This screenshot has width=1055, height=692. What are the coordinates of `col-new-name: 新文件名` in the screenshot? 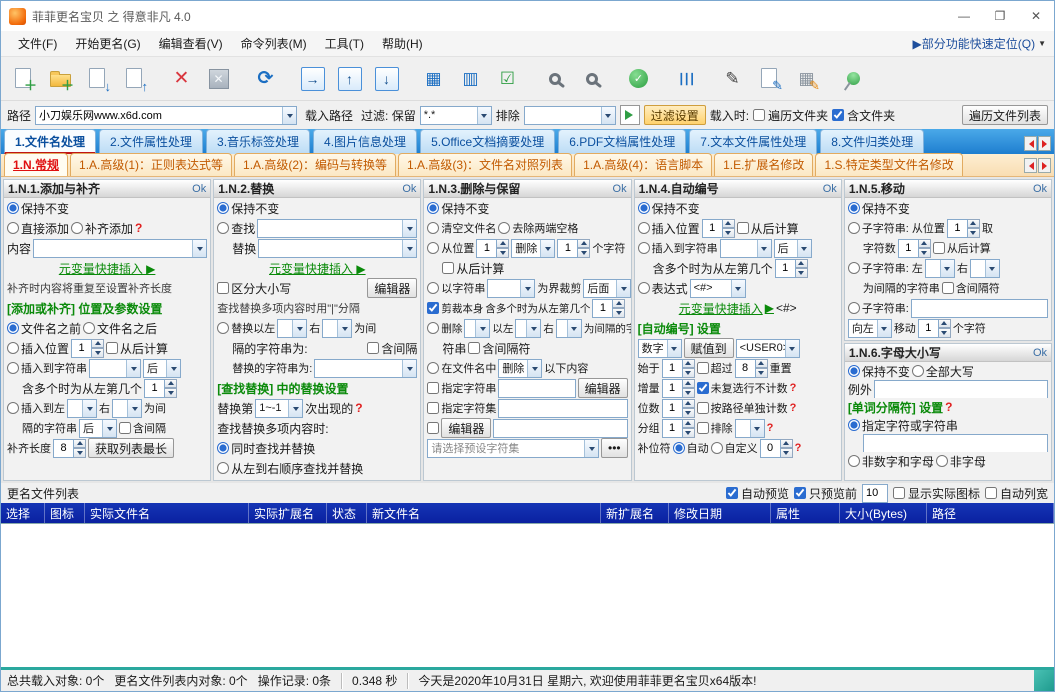 It's located at (484, 513).